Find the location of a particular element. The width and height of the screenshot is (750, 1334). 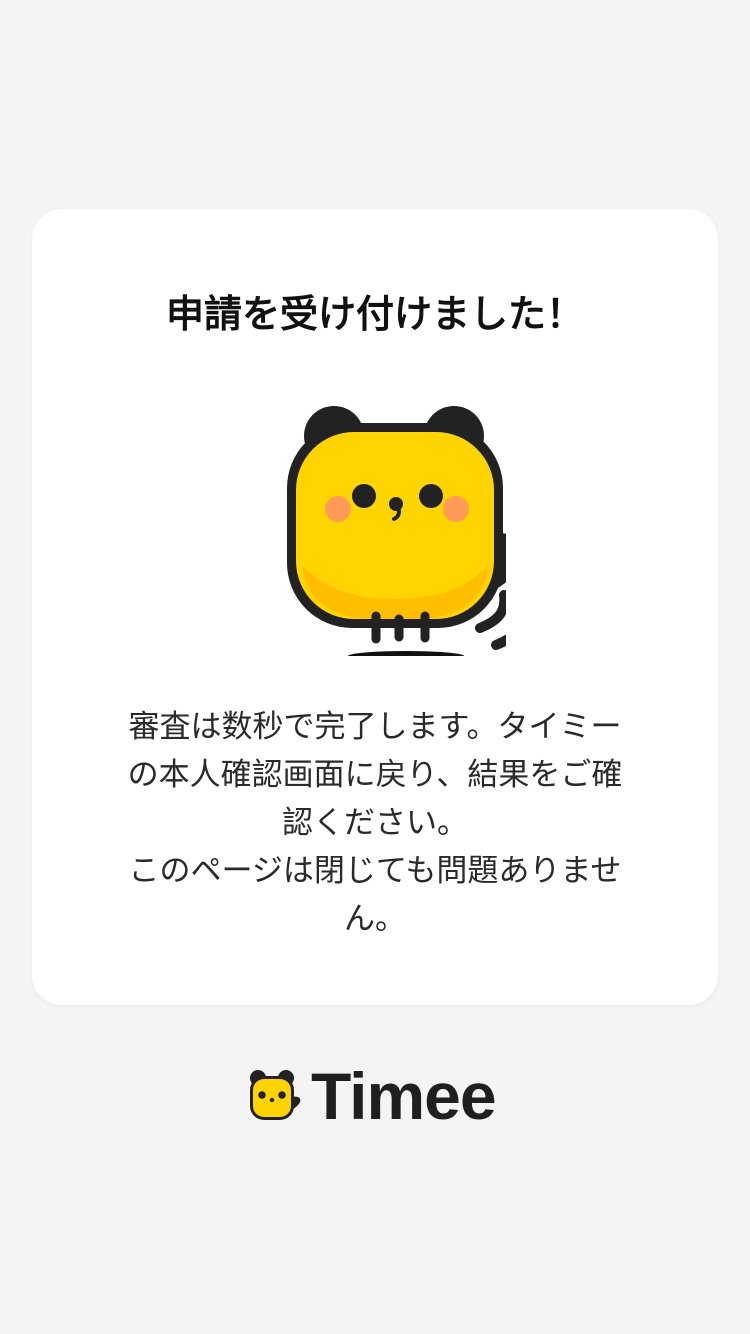

timee-logo: Timee is located at coordinates (376, 1096).